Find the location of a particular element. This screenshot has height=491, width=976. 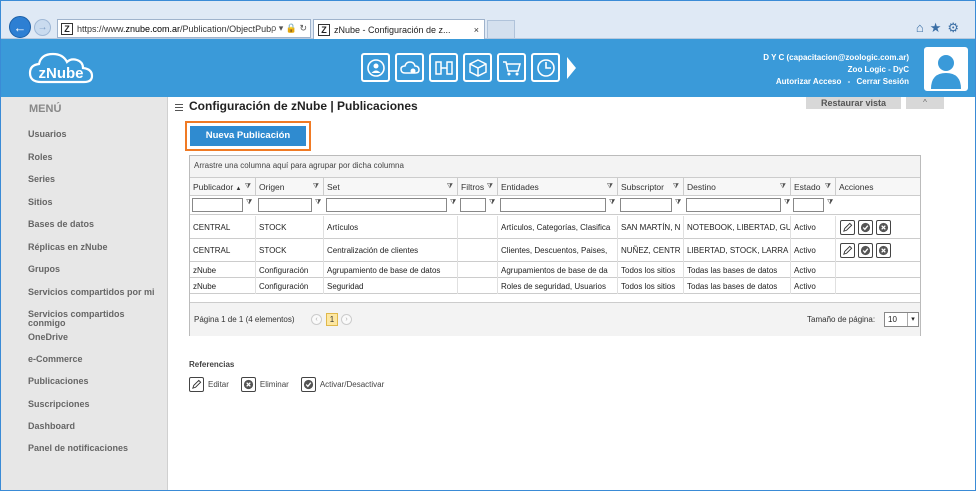

cell-destino: Todas las bases de datos is located at coordinates (737, 270).